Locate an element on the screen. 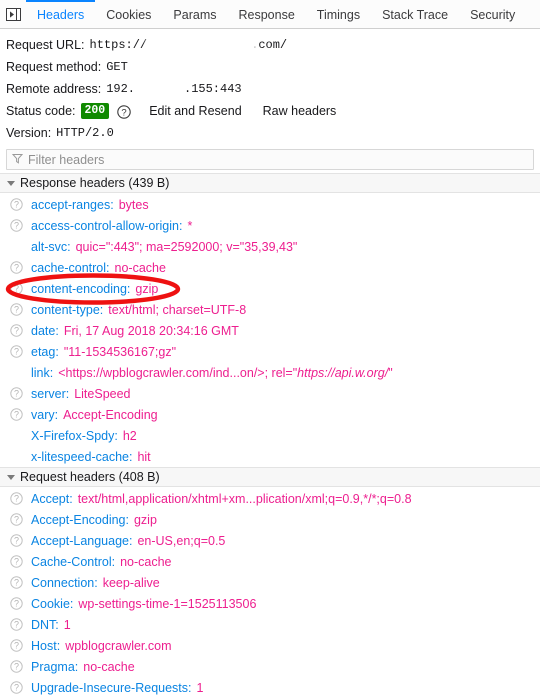  tab-label: Response is located at coordinates (266, 15).